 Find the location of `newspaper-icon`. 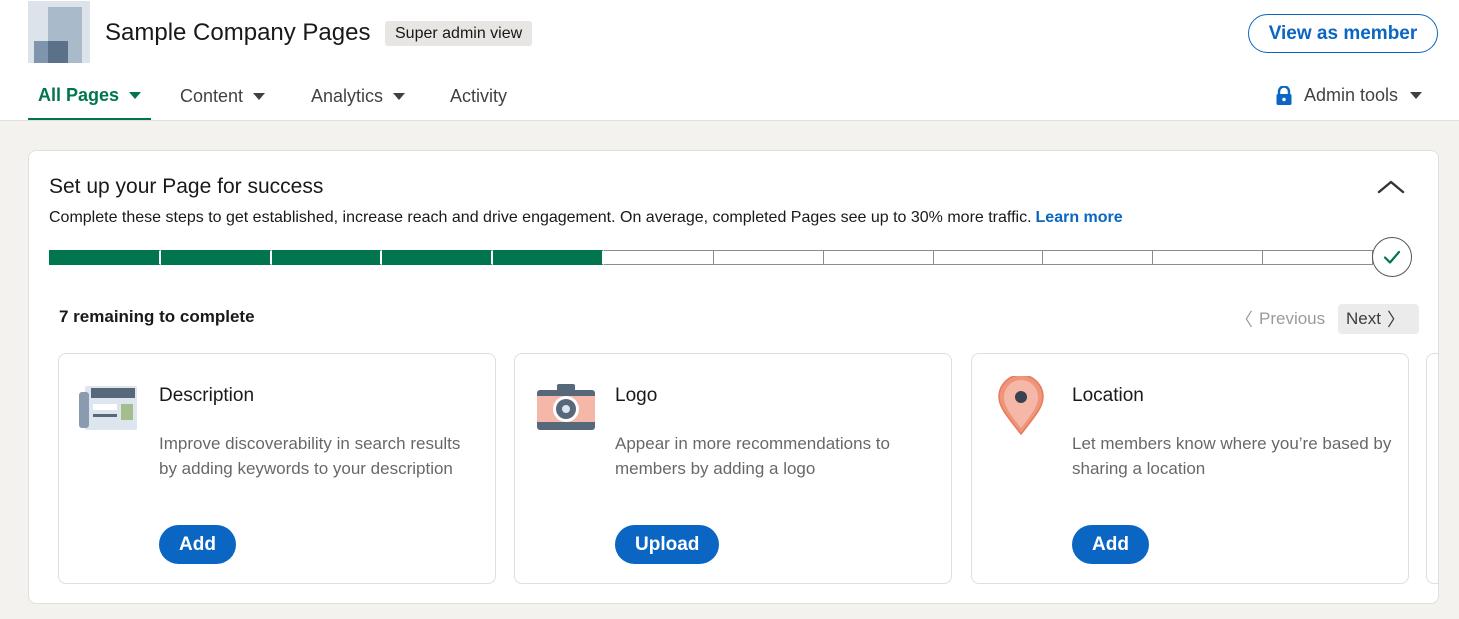

newspaper-icon is located at coordinates (108, 408).